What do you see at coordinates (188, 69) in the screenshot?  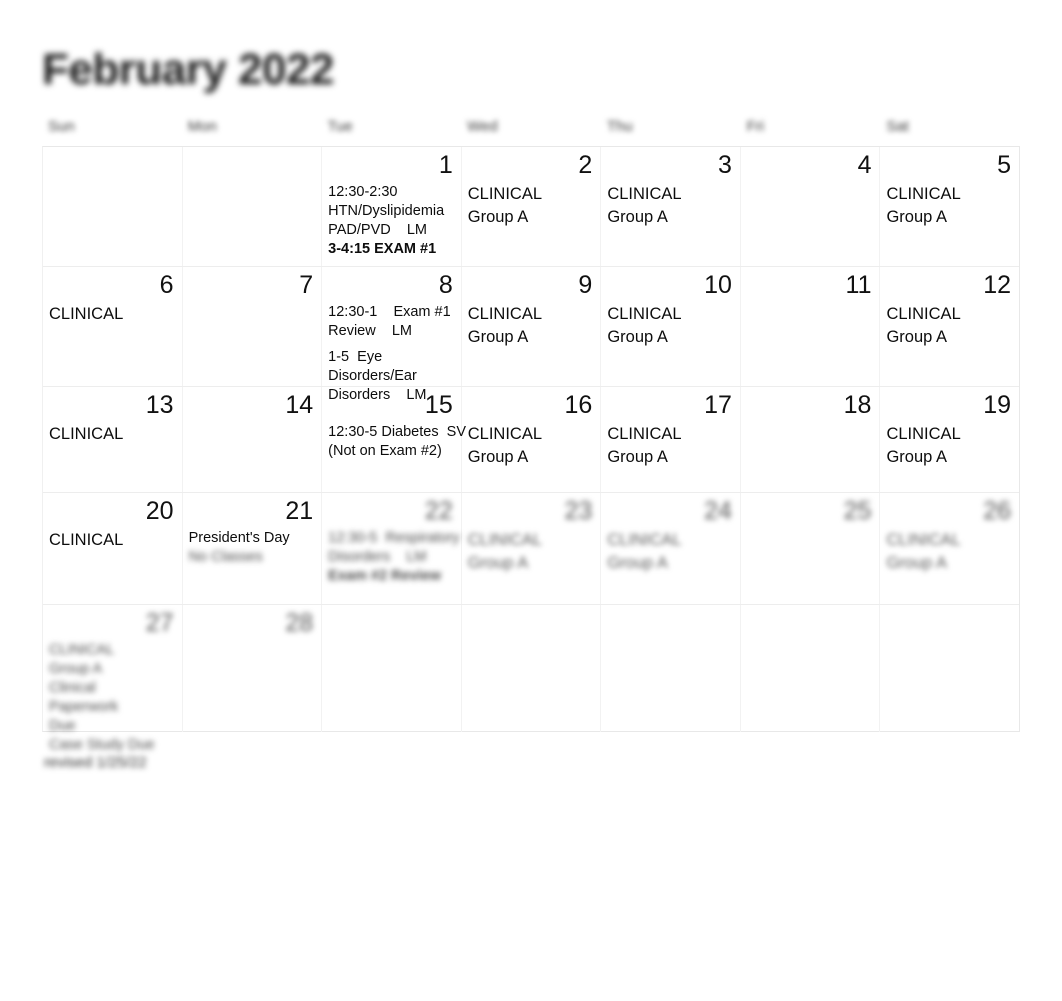 I see `page-title: February 2022` at bounding box center [188, 69].